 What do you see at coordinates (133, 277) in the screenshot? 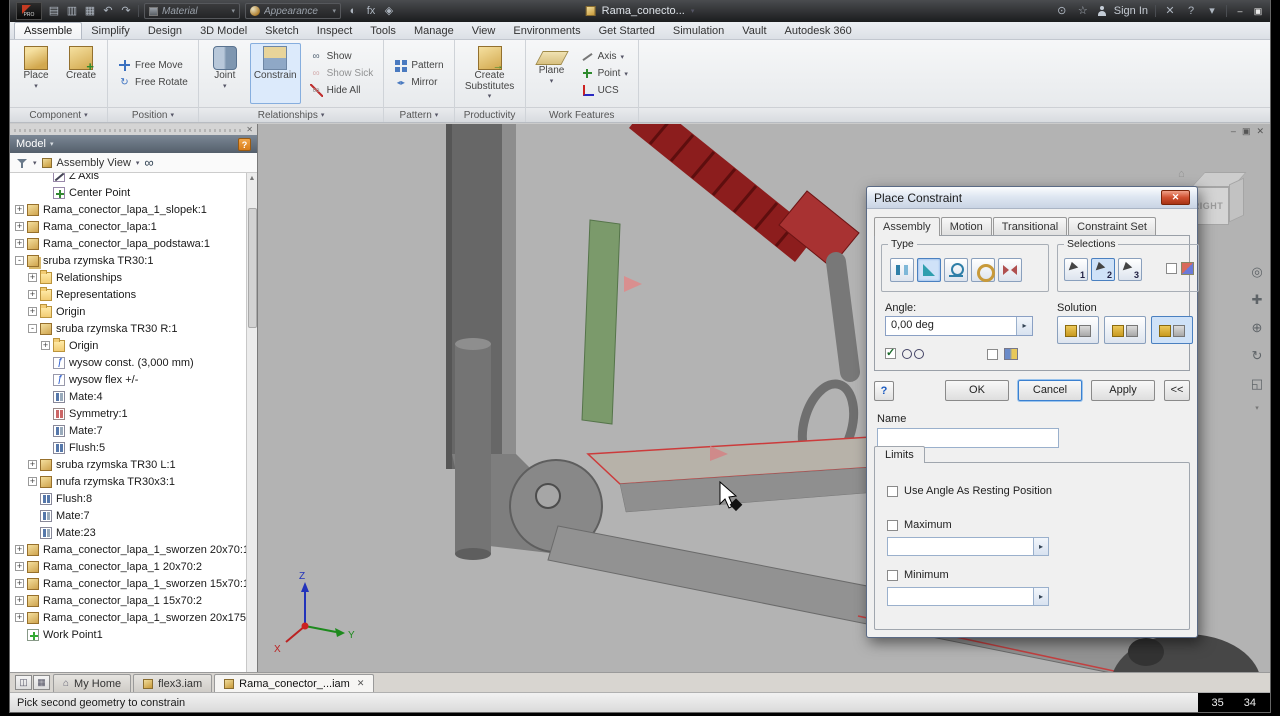
I see `tree-item-relationships: + Relationships` at bounding box center [133, 277].